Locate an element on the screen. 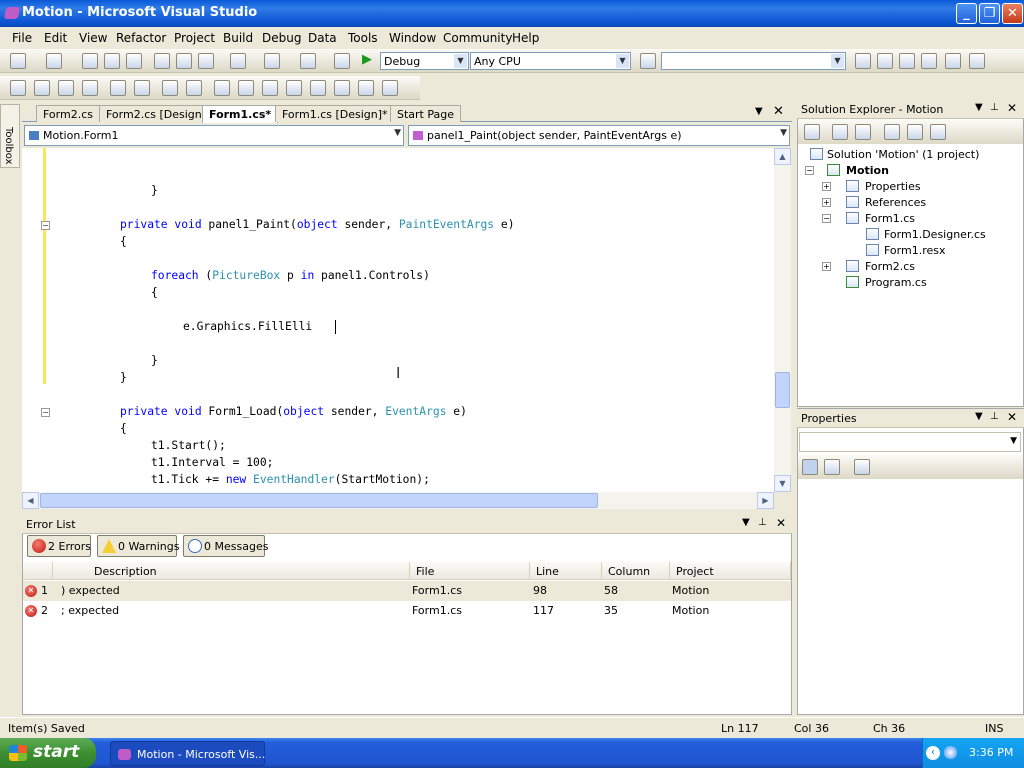  editor-vertical-scrollbar: ▲ ▼ is located at coordinates (782, 320).